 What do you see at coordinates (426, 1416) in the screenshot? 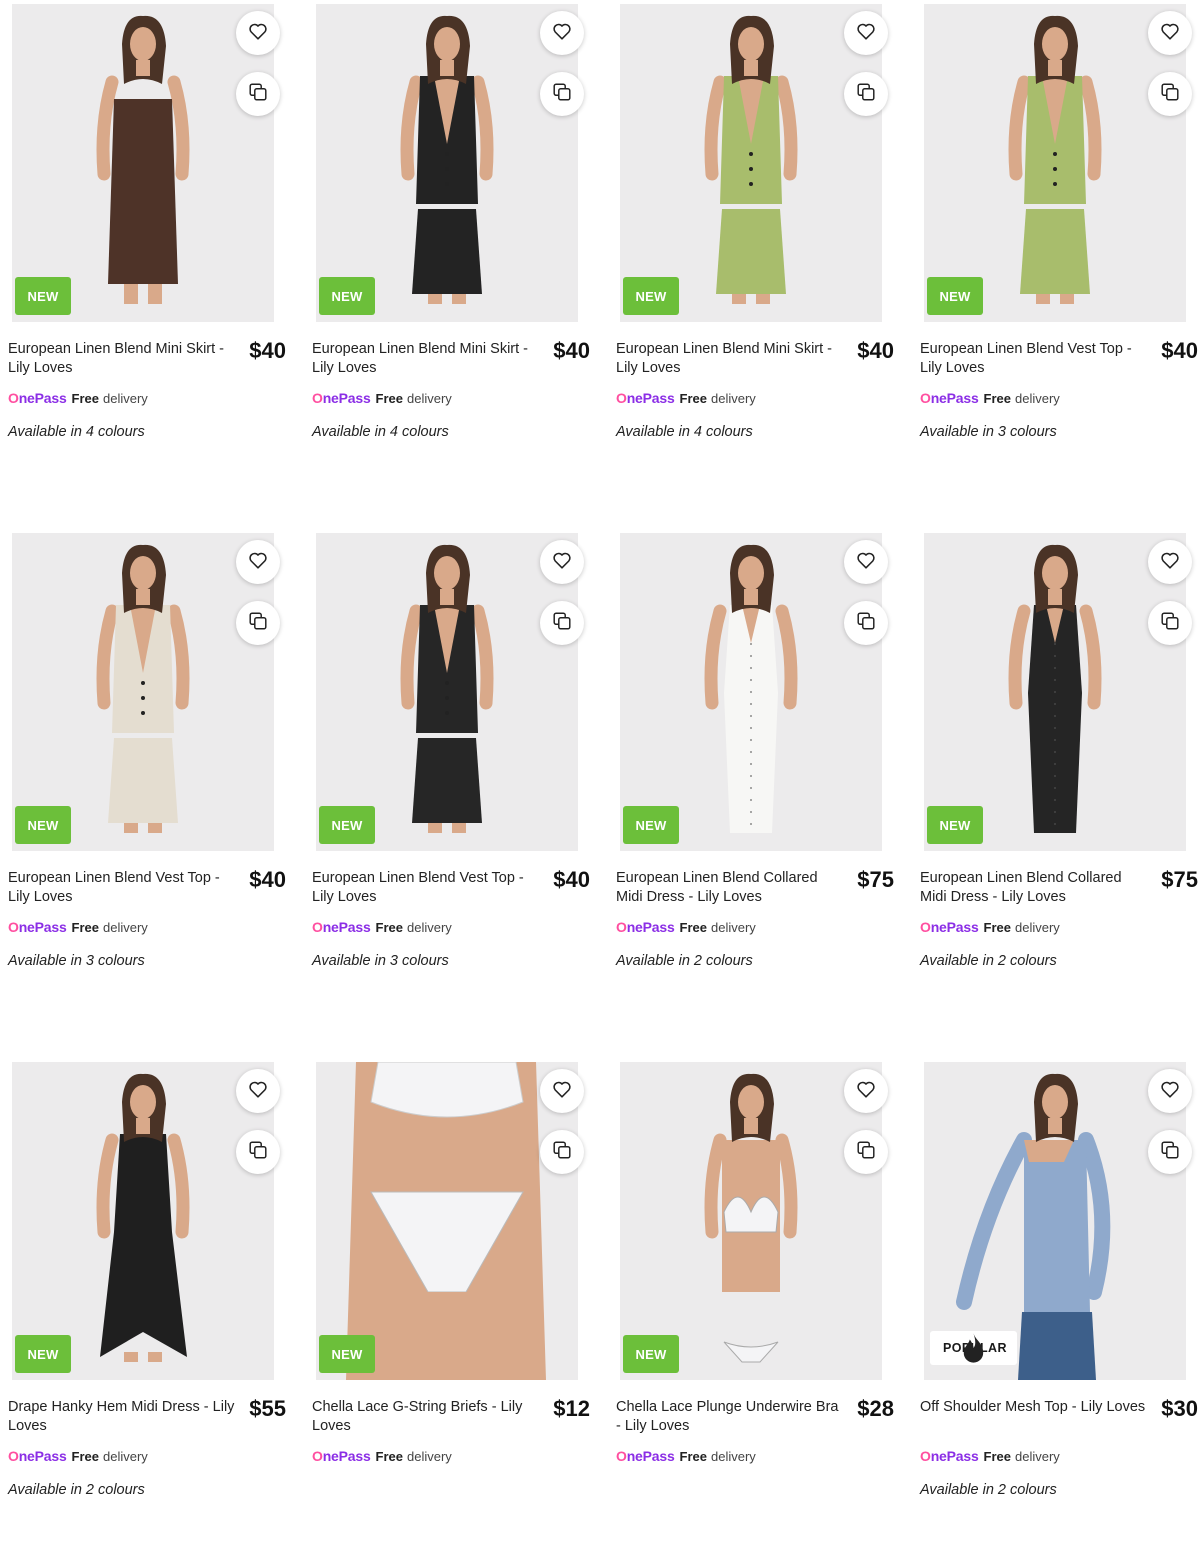
I see `product-title: Chella Lace G-String Briefs - Lily Loves` at bounding box center [426, 1416].